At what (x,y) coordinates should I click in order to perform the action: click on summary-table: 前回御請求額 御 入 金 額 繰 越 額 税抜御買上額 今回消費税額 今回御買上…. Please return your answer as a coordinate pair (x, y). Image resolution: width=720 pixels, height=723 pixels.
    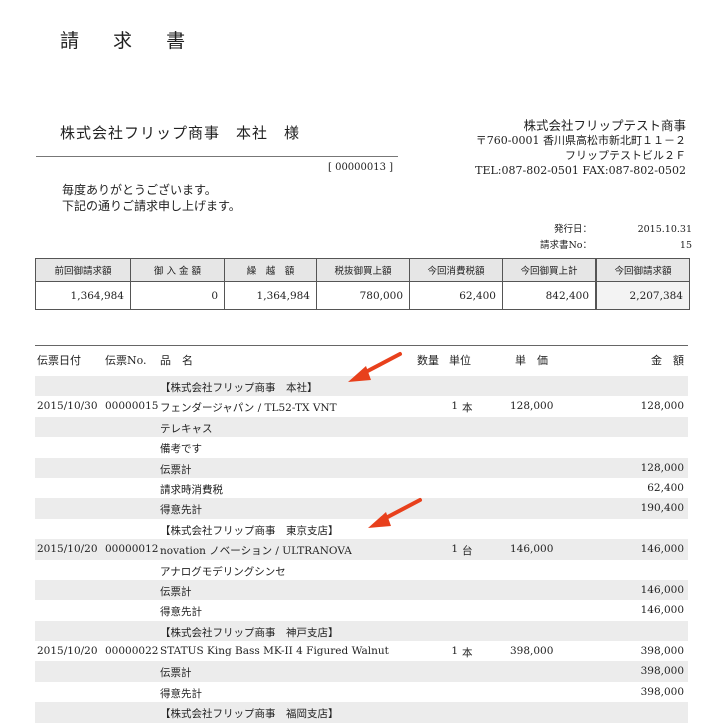
    Looking at the image, I should click on (315, 284).